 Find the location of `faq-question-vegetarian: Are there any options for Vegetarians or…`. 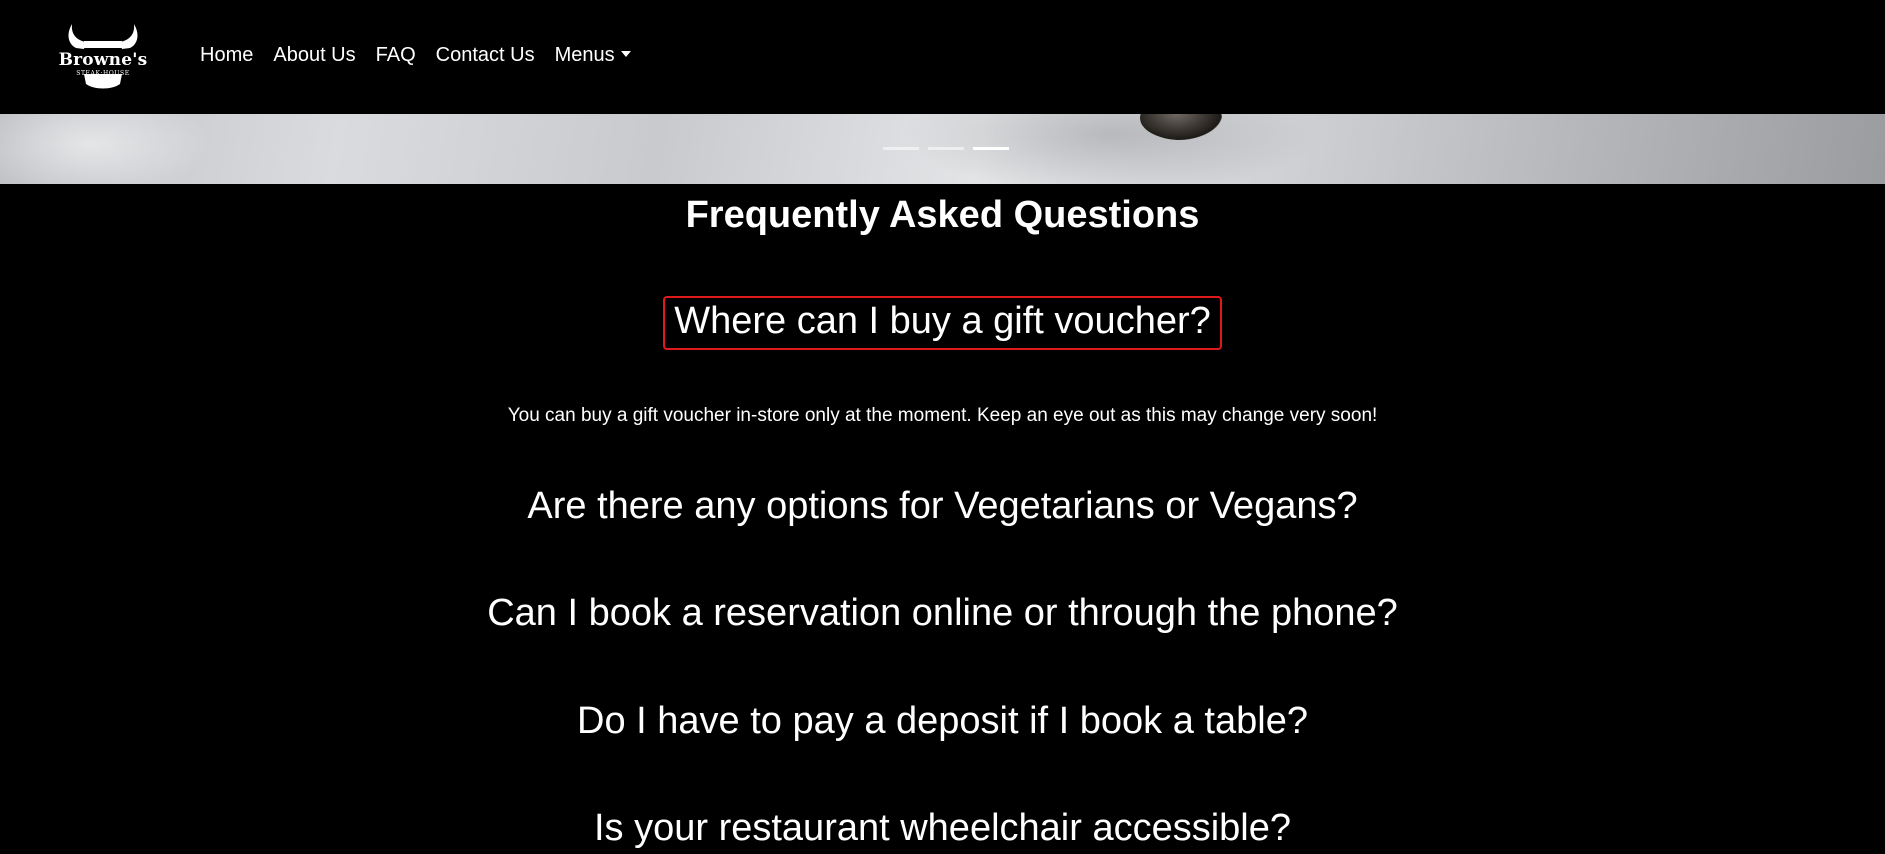

faq-question-vegetarian: Are there any options for Vegetarians or… is located at coordinates (942, 506).